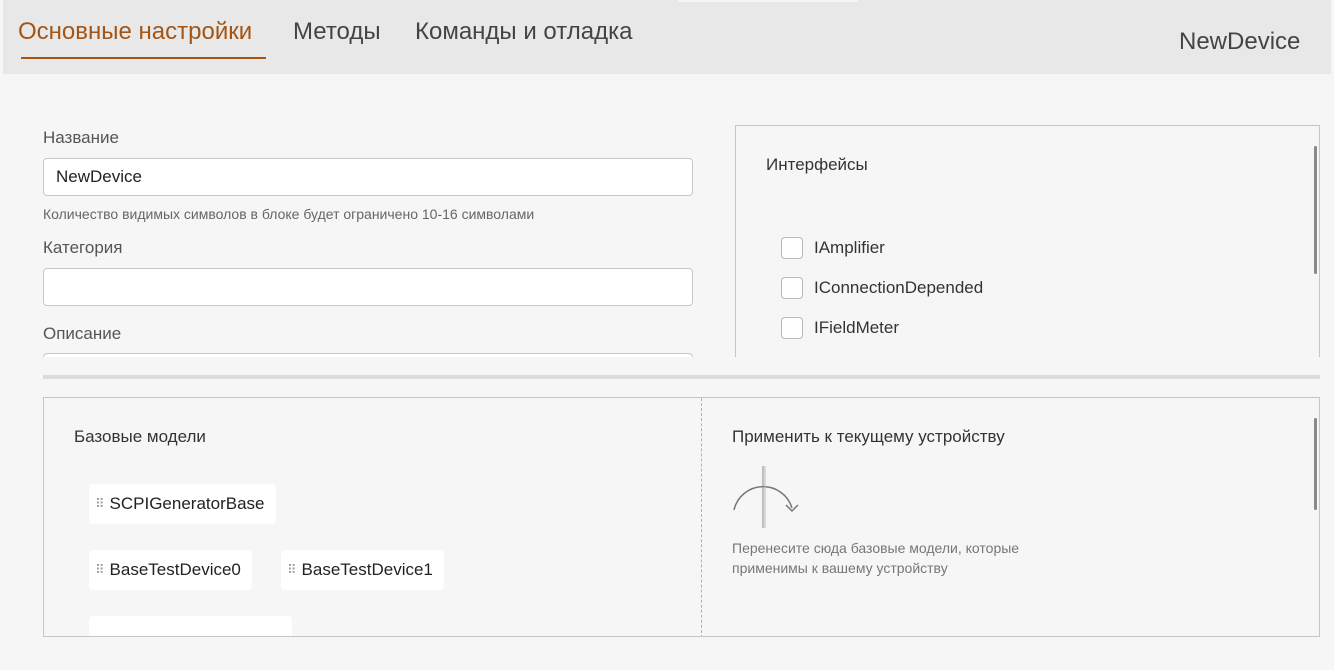 Image resolution: width=1334 pixels, height=670 pixels. What do you see at coordinates (368, 355) in the screenshot?
I see `description-input` at bounding box center [368, 355].